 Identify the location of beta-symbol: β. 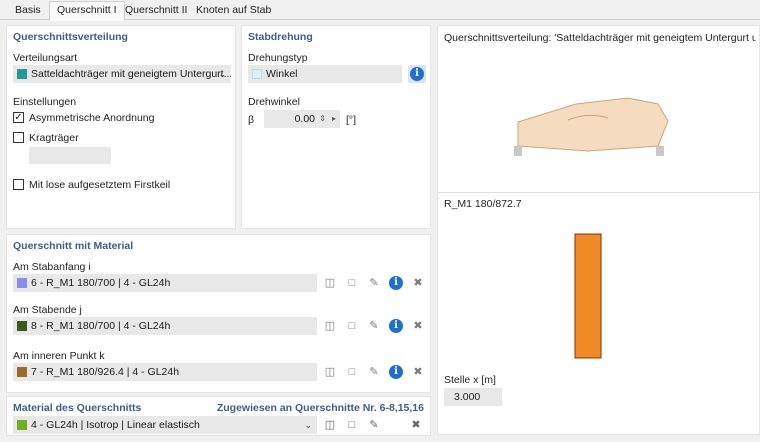
(251, 120).